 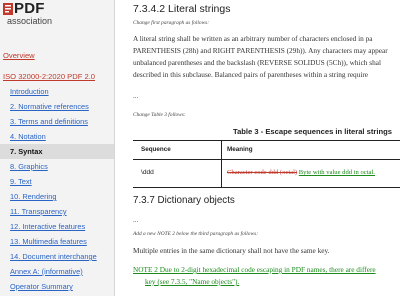 What do you see at coordinates (29, 8) in the screenshot?
I see `logo-wordmark: PDF` at bounding box center [29, 8].